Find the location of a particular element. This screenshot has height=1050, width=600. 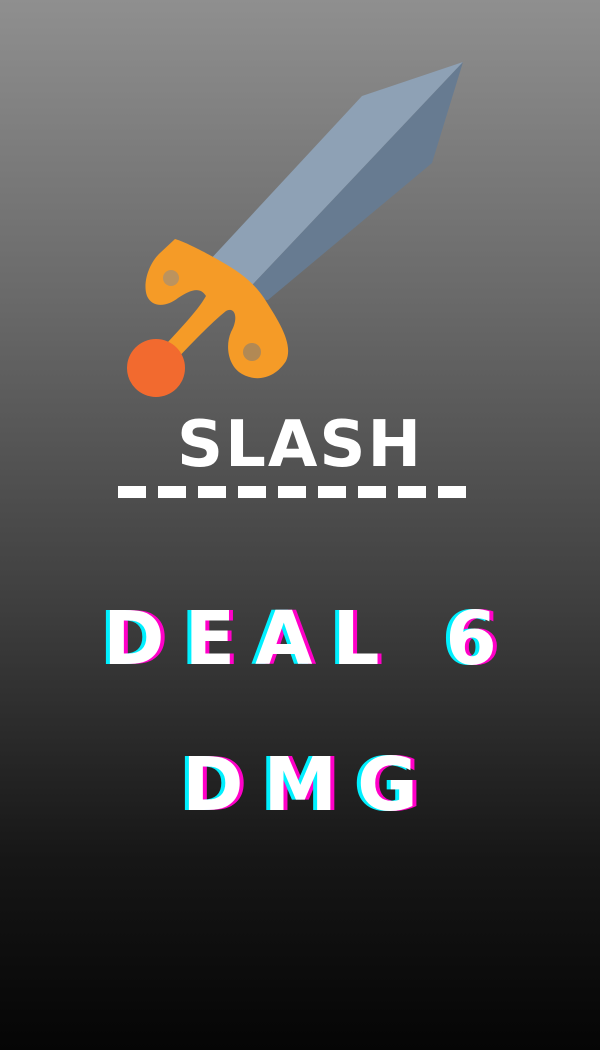

title-divider is located at coordinates (295, 492).